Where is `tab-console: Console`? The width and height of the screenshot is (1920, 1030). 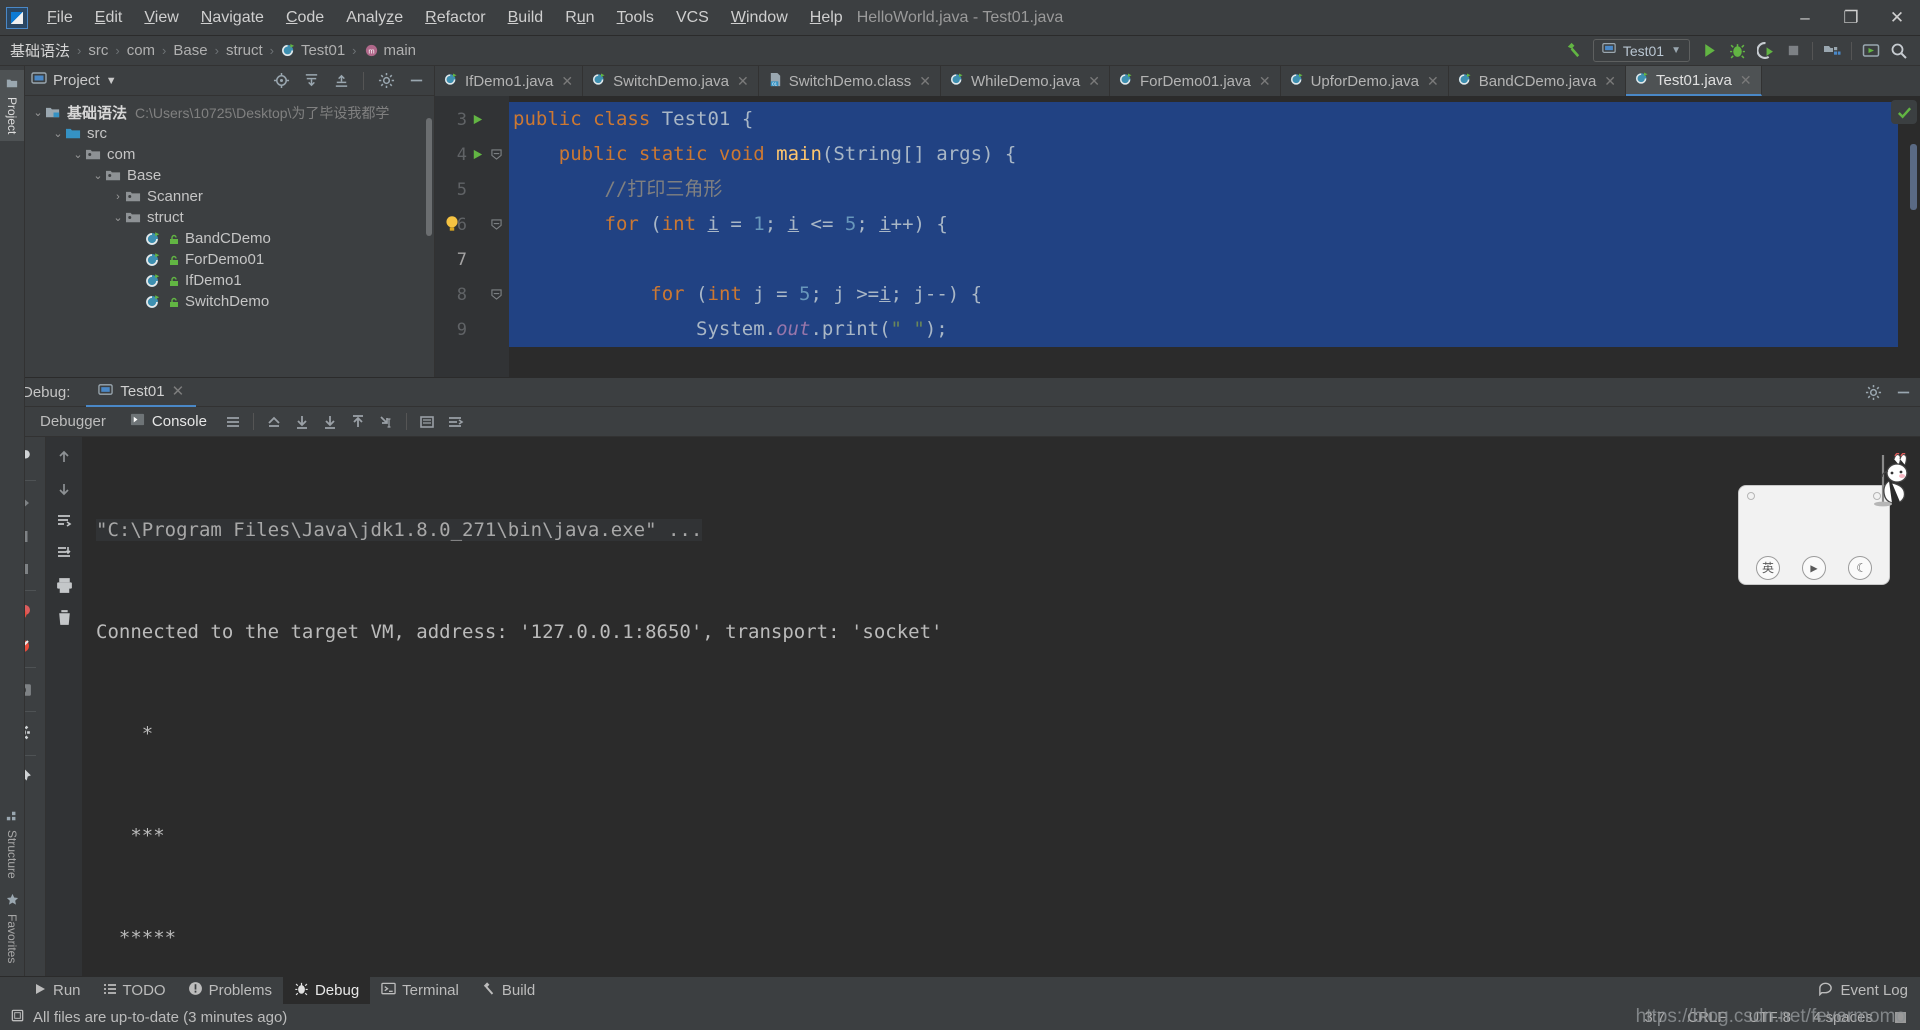 tab-console: Console is located at coordinates (168, 422).